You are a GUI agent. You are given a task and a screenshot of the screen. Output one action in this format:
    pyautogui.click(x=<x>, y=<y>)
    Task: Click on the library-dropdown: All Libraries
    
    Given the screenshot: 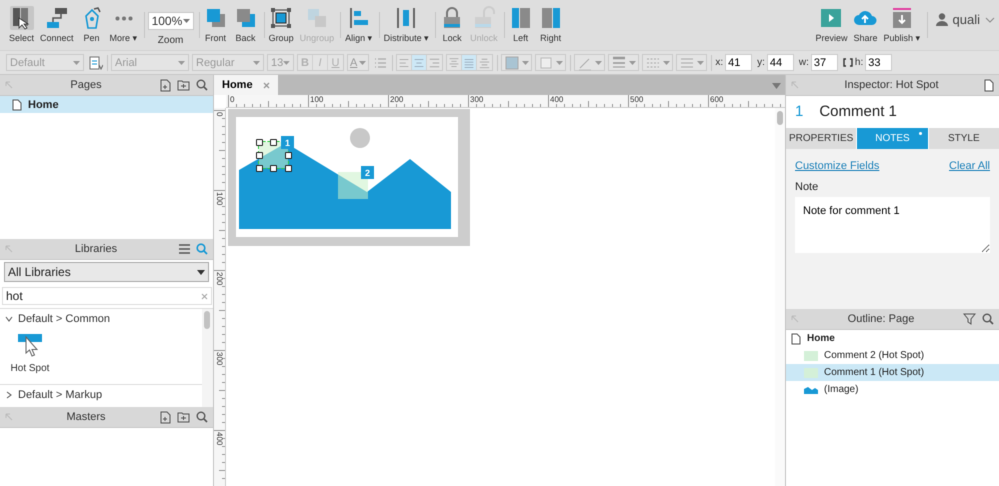 What is the action you would take?
    pyautogui.click(x=106, y=272)
    